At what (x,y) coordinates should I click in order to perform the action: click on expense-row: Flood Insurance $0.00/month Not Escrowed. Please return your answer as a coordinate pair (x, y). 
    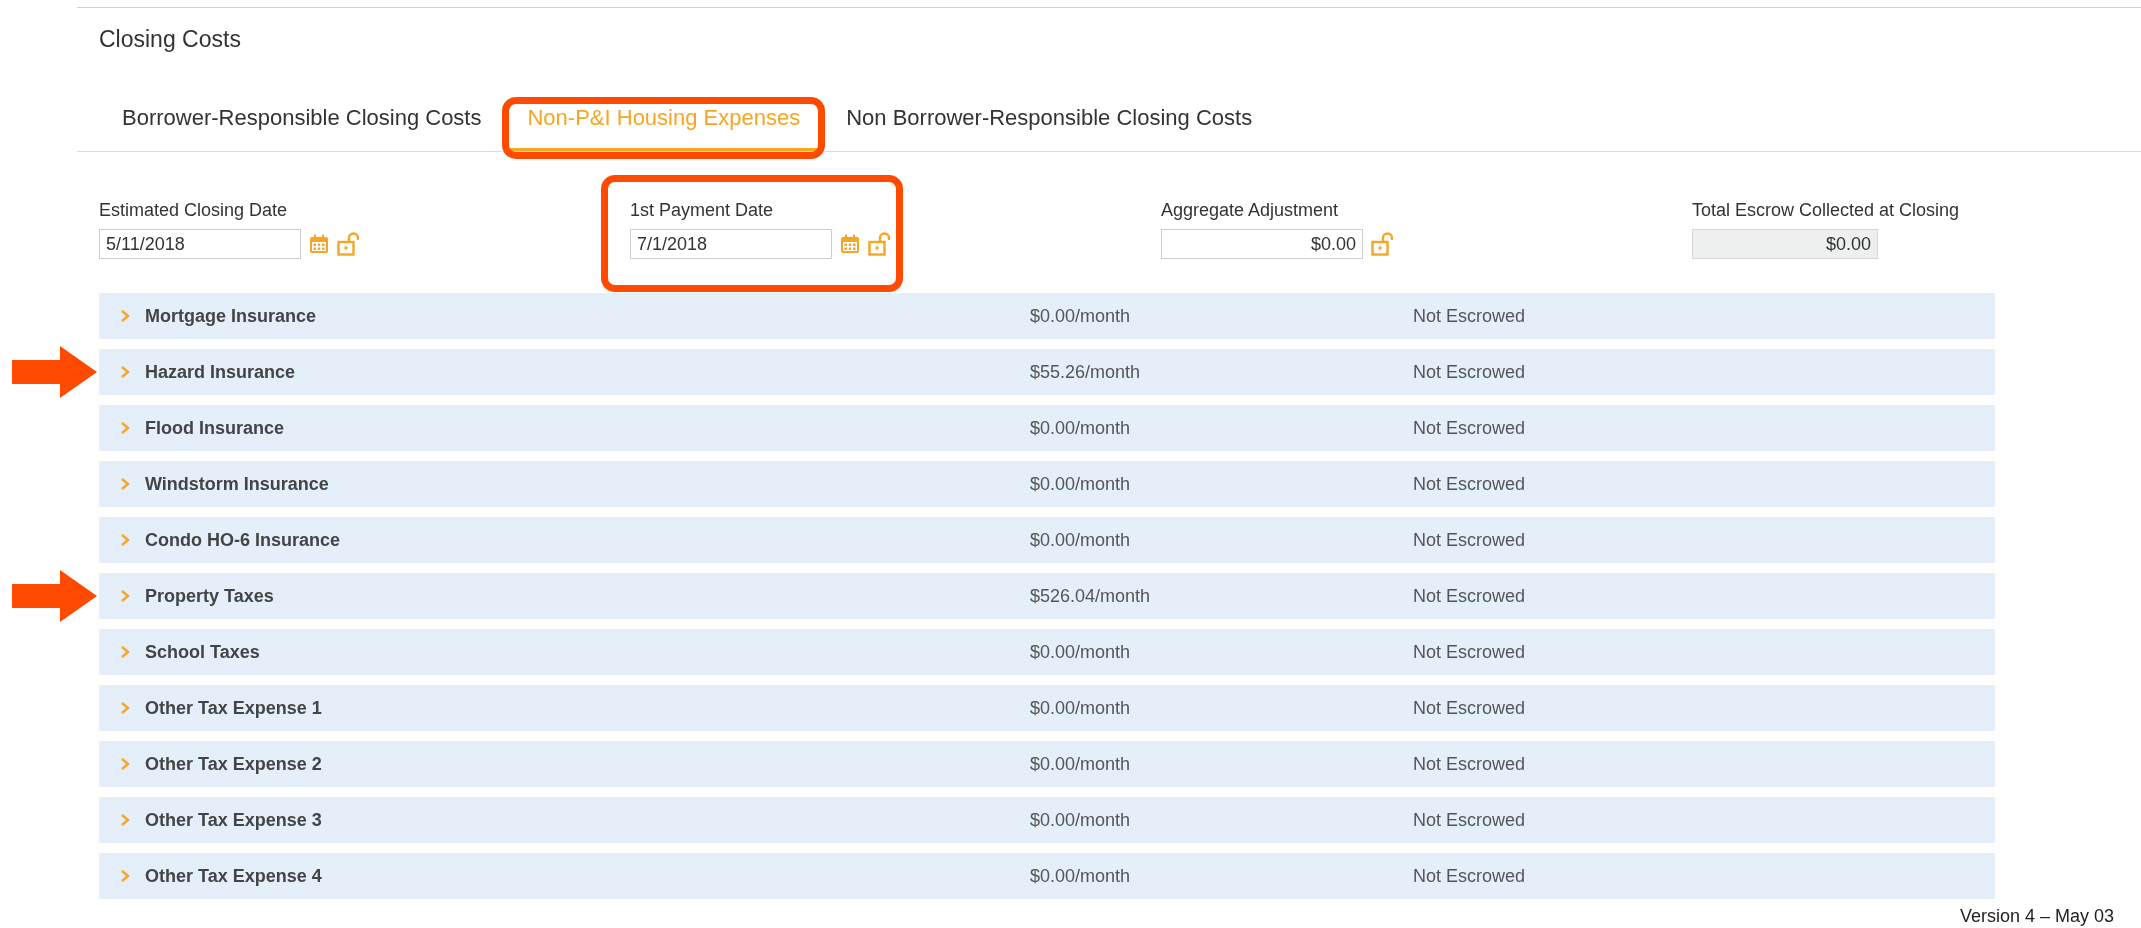
    Looking at the image, I should click on (1047, 428).